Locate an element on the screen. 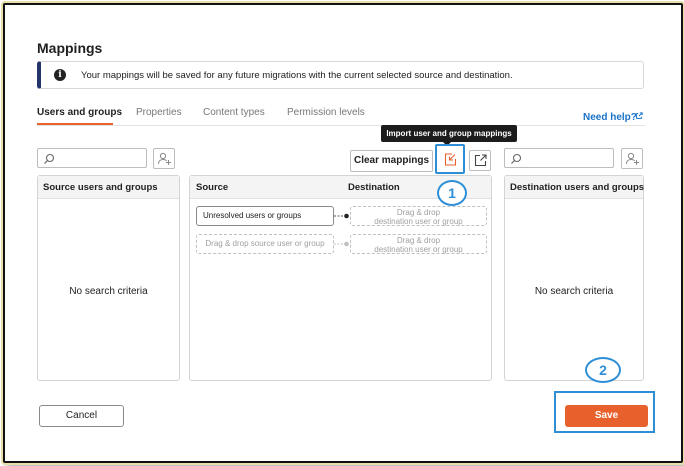  mapping-source-dropzone: Drag & drop source user or group is located at coordinates (265, 244).